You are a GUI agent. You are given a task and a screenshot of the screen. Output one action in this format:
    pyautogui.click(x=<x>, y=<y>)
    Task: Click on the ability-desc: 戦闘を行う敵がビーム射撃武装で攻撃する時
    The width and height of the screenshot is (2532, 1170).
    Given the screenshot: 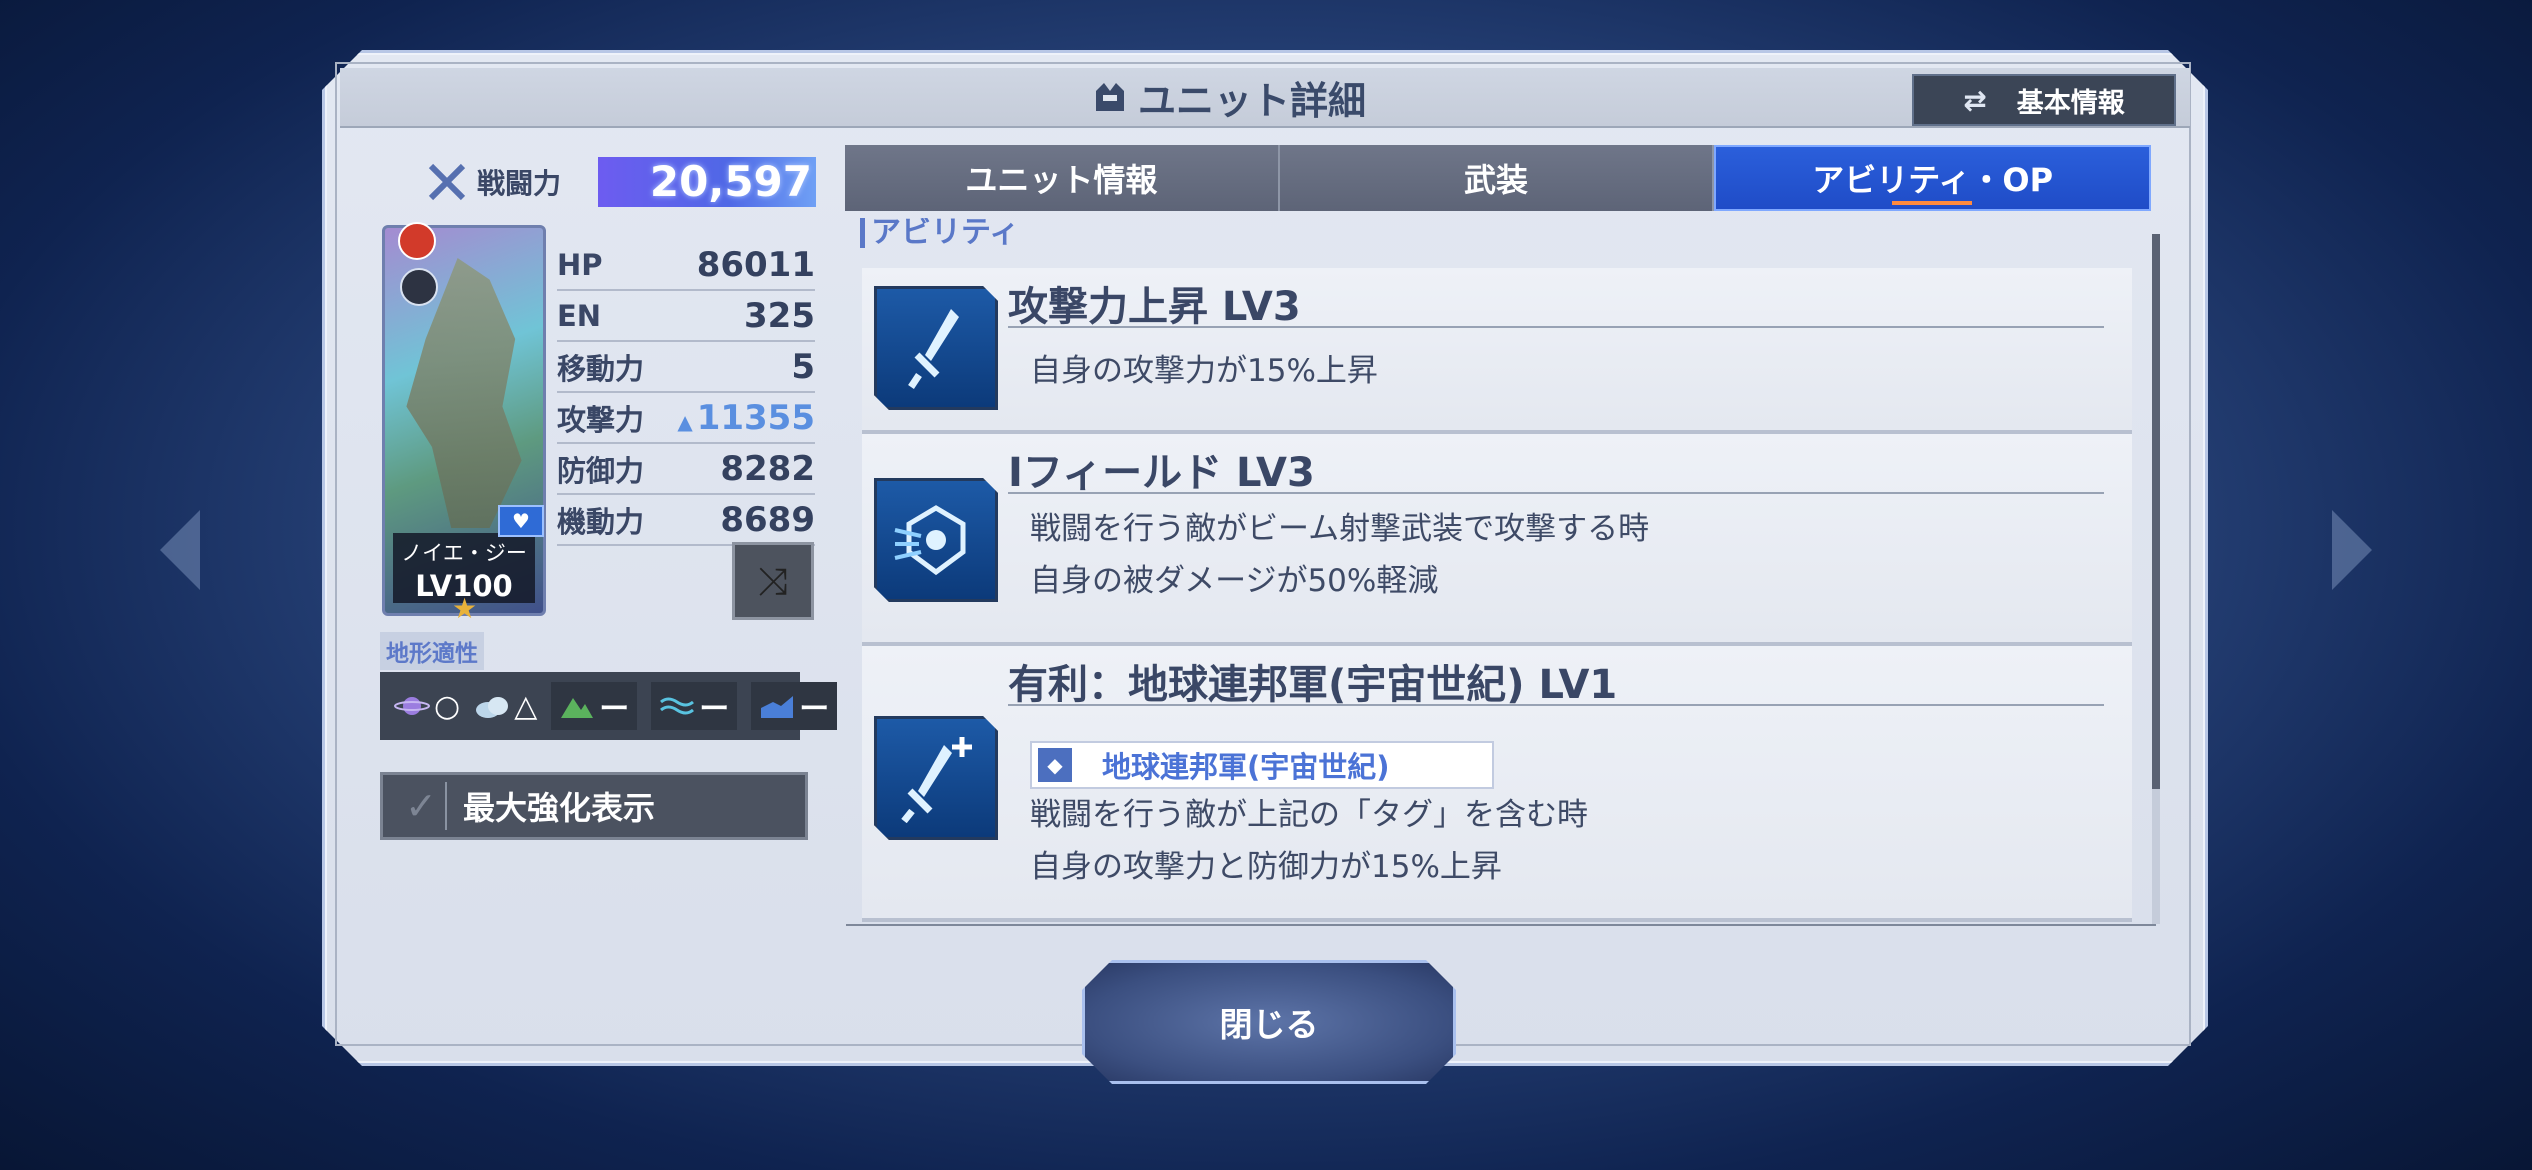 What is the action you would take?
    pyautogui.click(x=1340, y=529)
    